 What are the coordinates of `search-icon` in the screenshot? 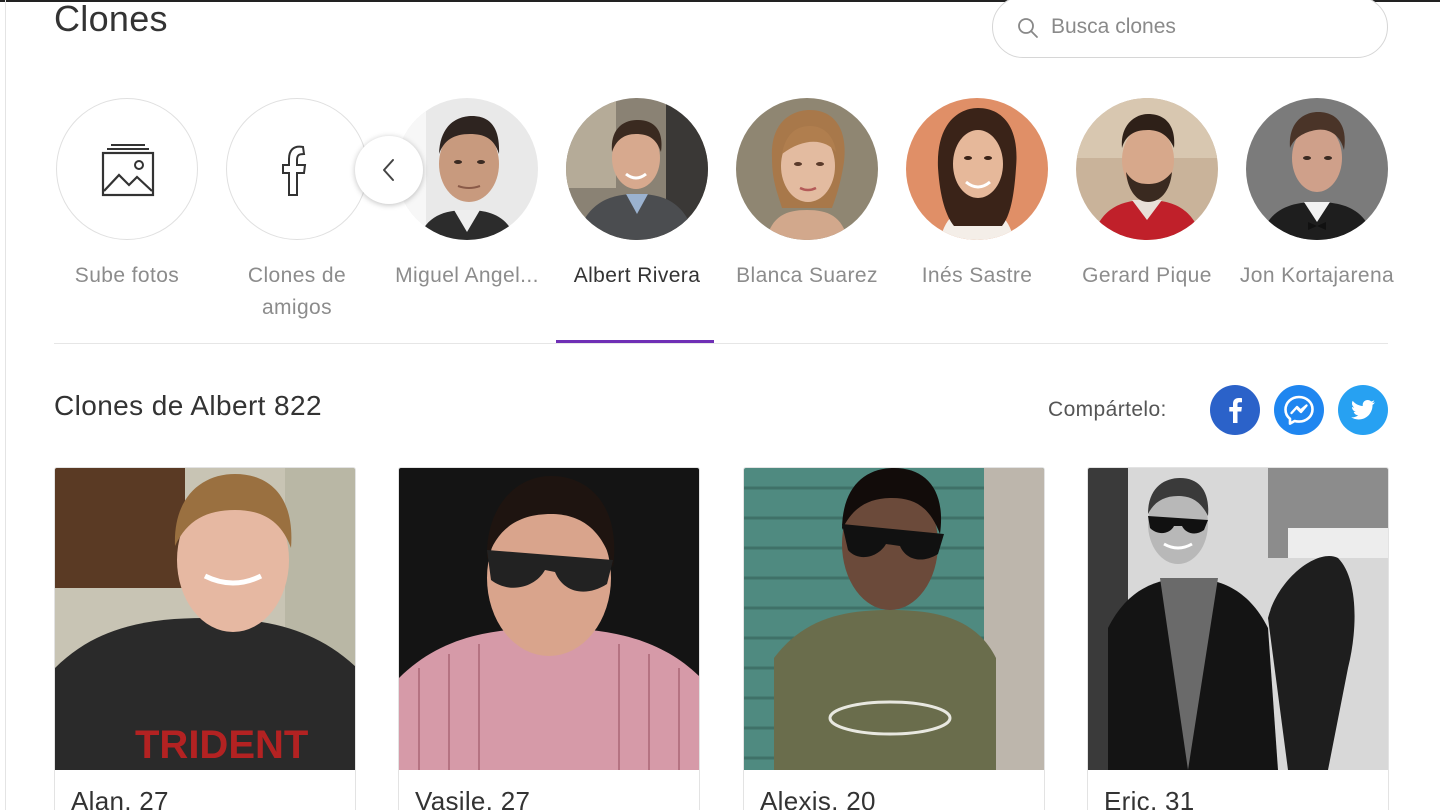 It's located at (1028, 28).